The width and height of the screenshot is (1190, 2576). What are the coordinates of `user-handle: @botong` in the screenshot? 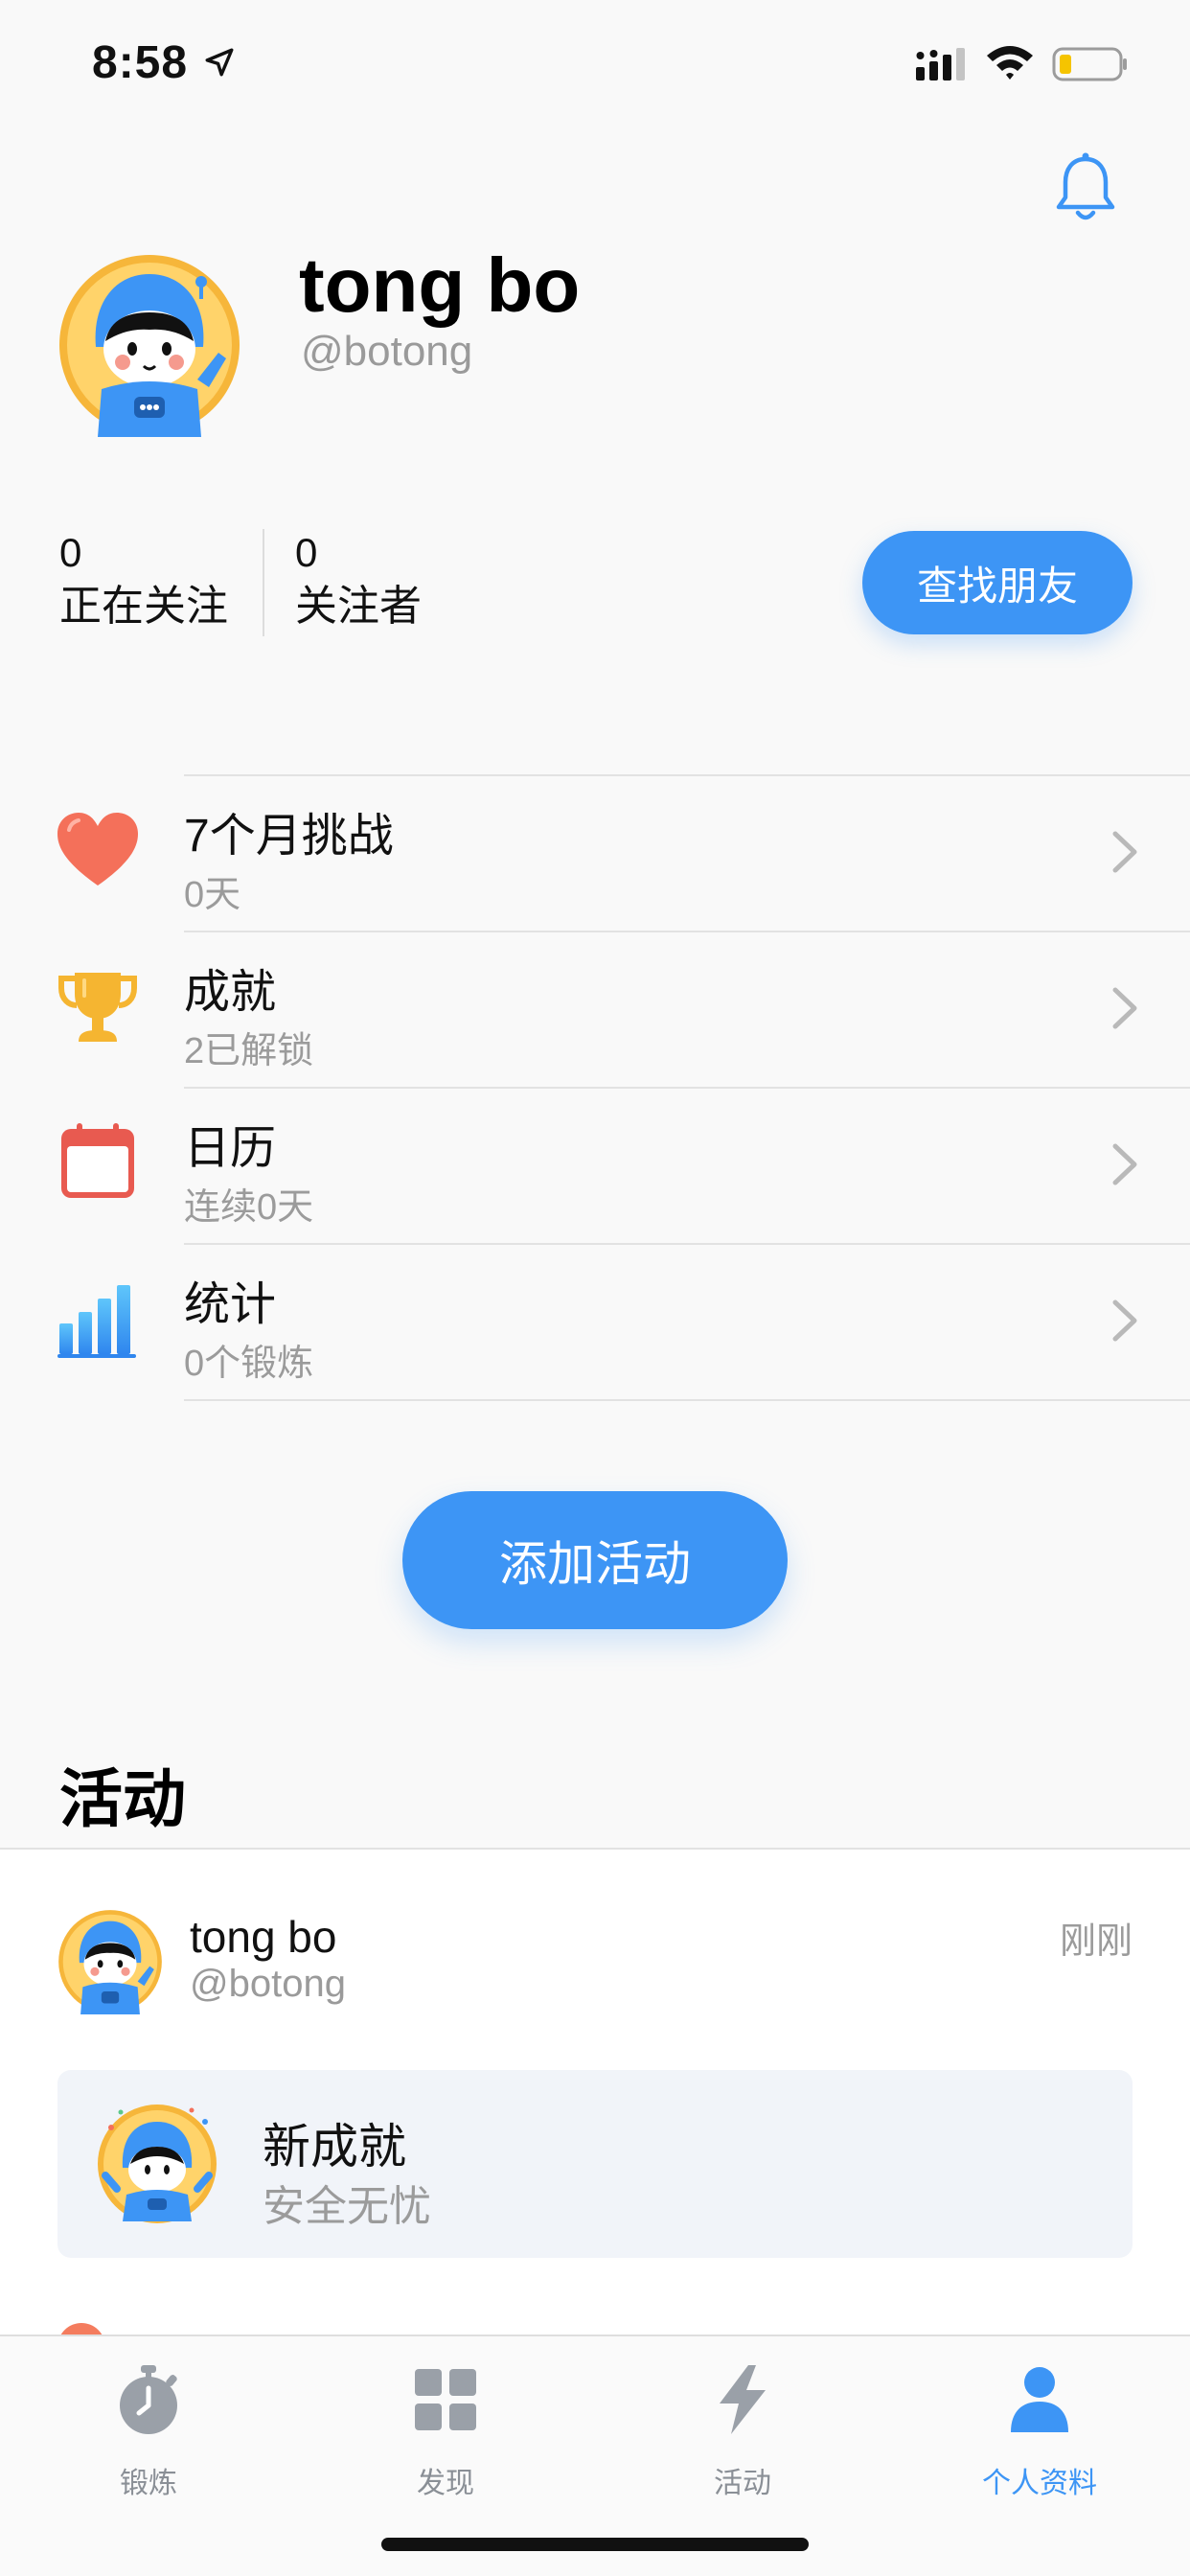 It's located at (387, 351).